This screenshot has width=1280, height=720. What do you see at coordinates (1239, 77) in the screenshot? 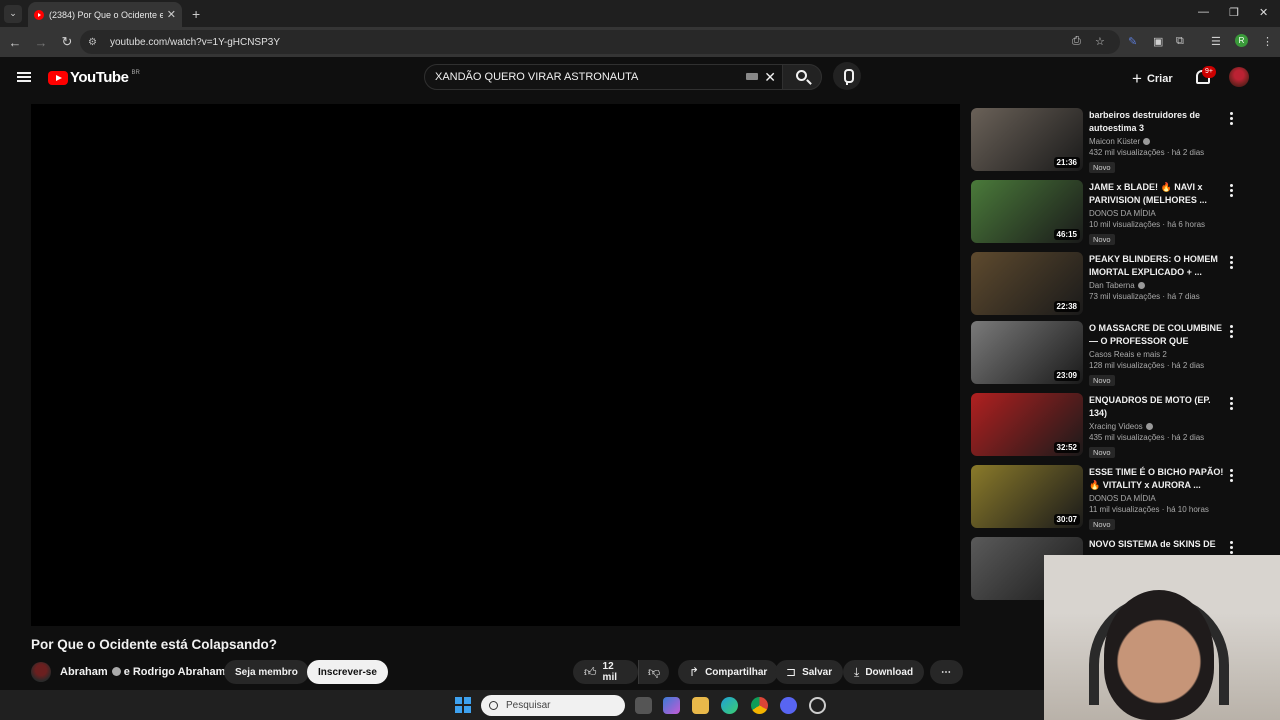
I see `account-avatar` at bounding box center [1239, 77].